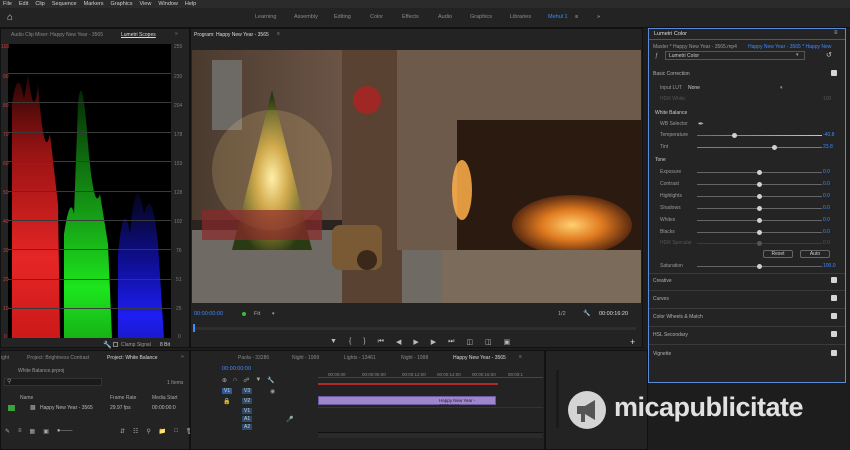  What do you see at coordinates (231, 35) in the screenshot?
I see `program-title: Program: Happy New Year - 3565` at bounding box center [231, 35].